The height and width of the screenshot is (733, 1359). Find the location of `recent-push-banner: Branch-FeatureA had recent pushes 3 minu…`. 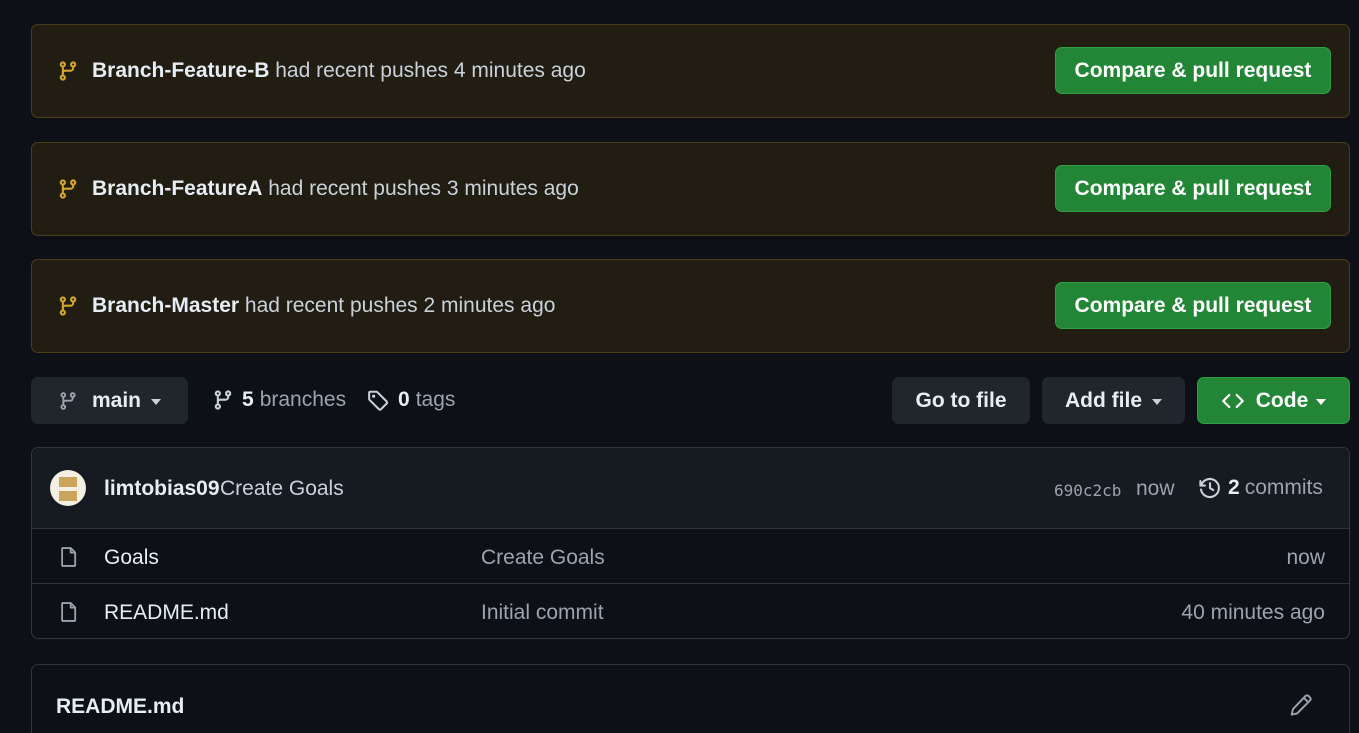

recent-push-banner: Branch-FeatureA had recent pushes 3 minu… is located at coordinates (690, 189).